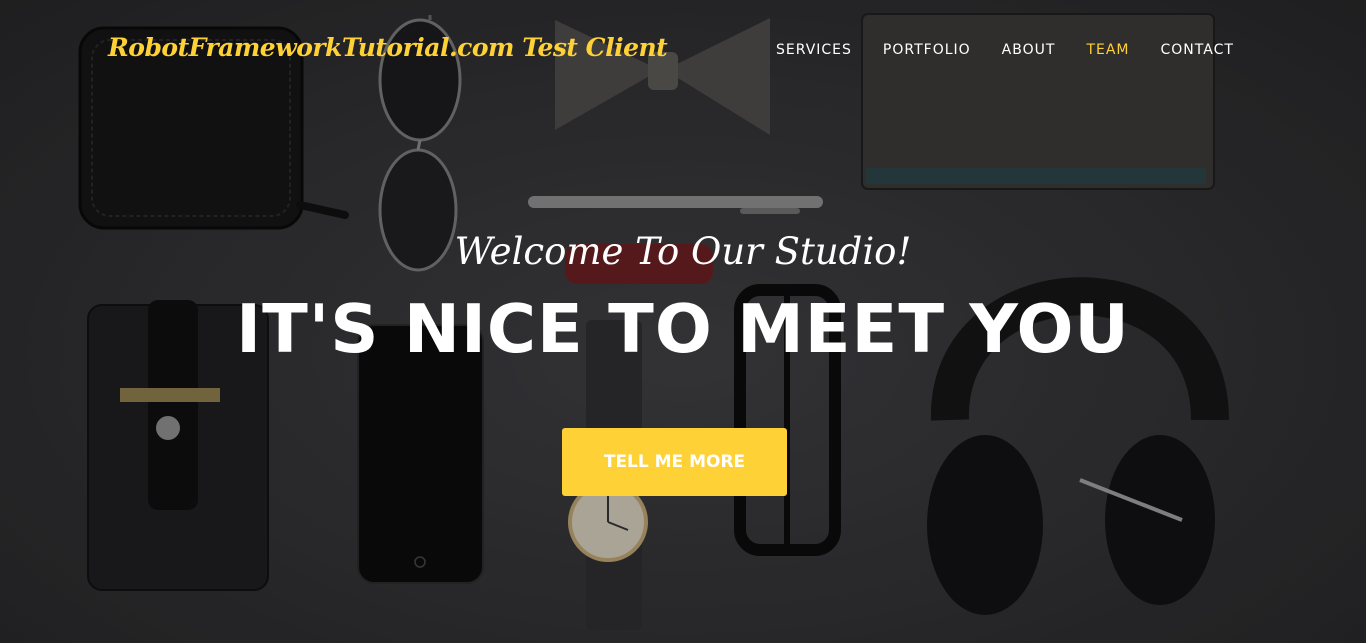 Image resolution: width=1366 pixels, height=643 pixels. What do you see at coordinates (683, 251) in the screenshot?
I see `hero-lead-in: Welcome To Our Studio!` at bounding box center [683, 251].